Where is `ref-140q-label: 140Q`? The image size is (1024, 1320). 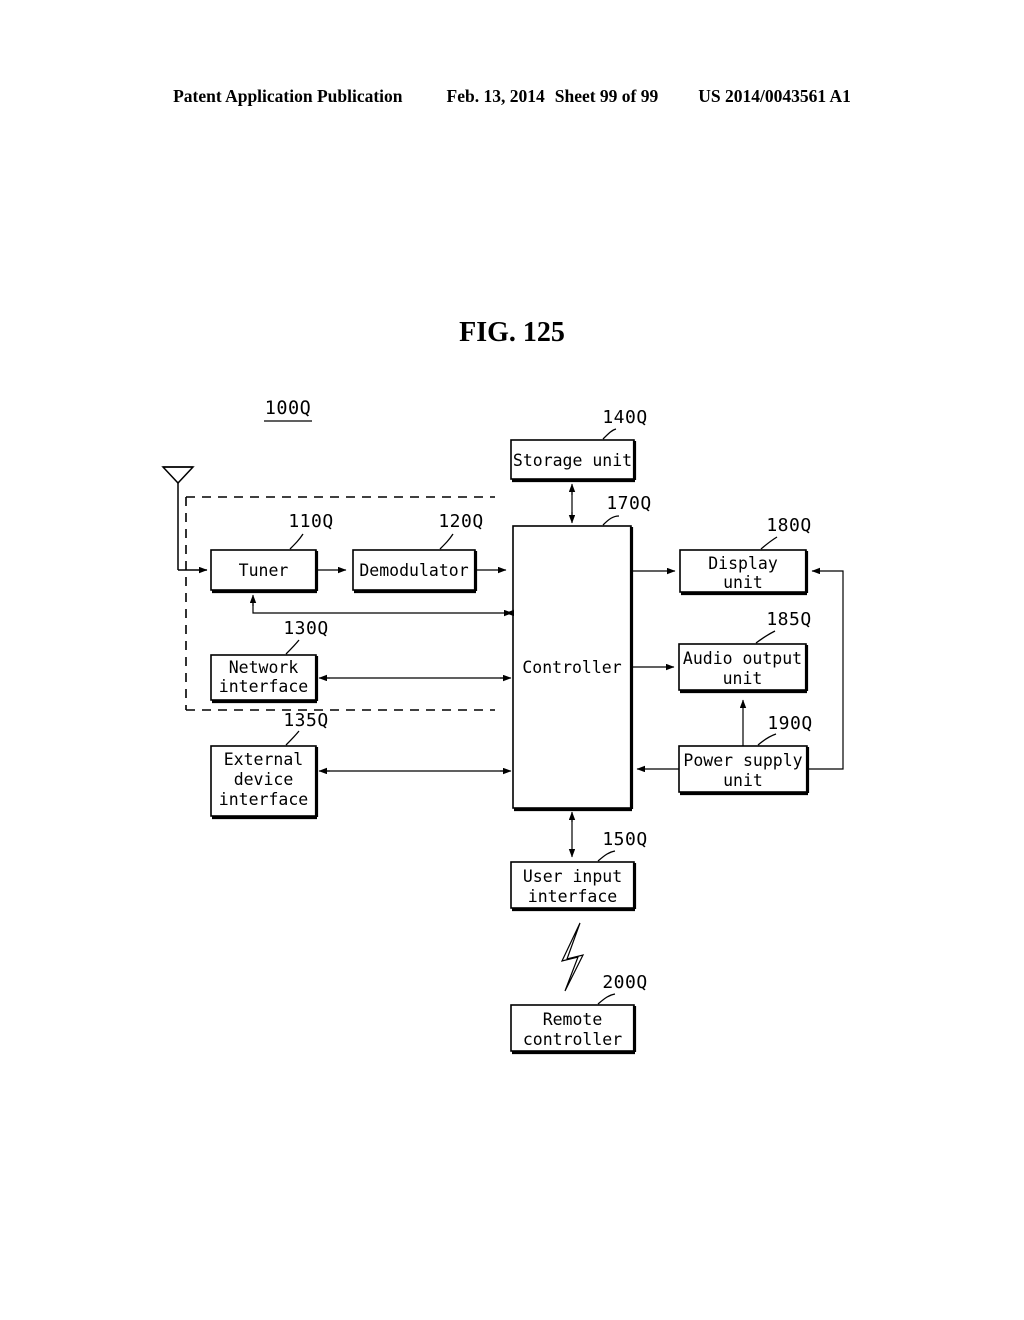 ref-140q-label: 140Q is located at coordinates (624, 417).